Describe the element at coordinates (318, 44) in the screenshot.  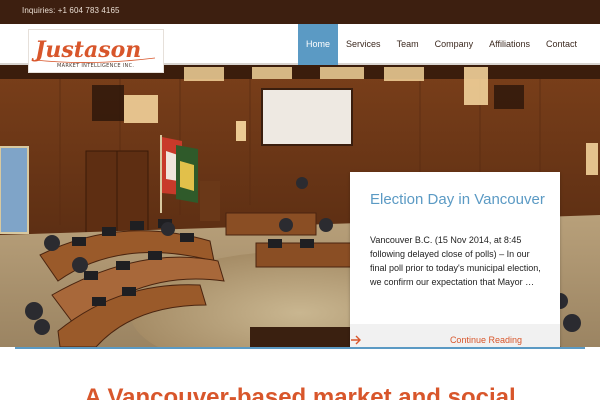
I see `nav-home: Home` at that location.